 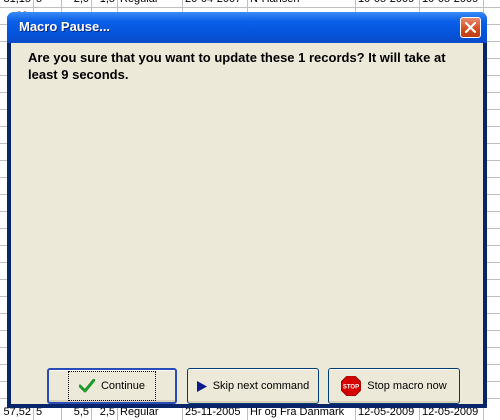 I want to click on sheet-cell: 2,0, so click(x=77, y=3).